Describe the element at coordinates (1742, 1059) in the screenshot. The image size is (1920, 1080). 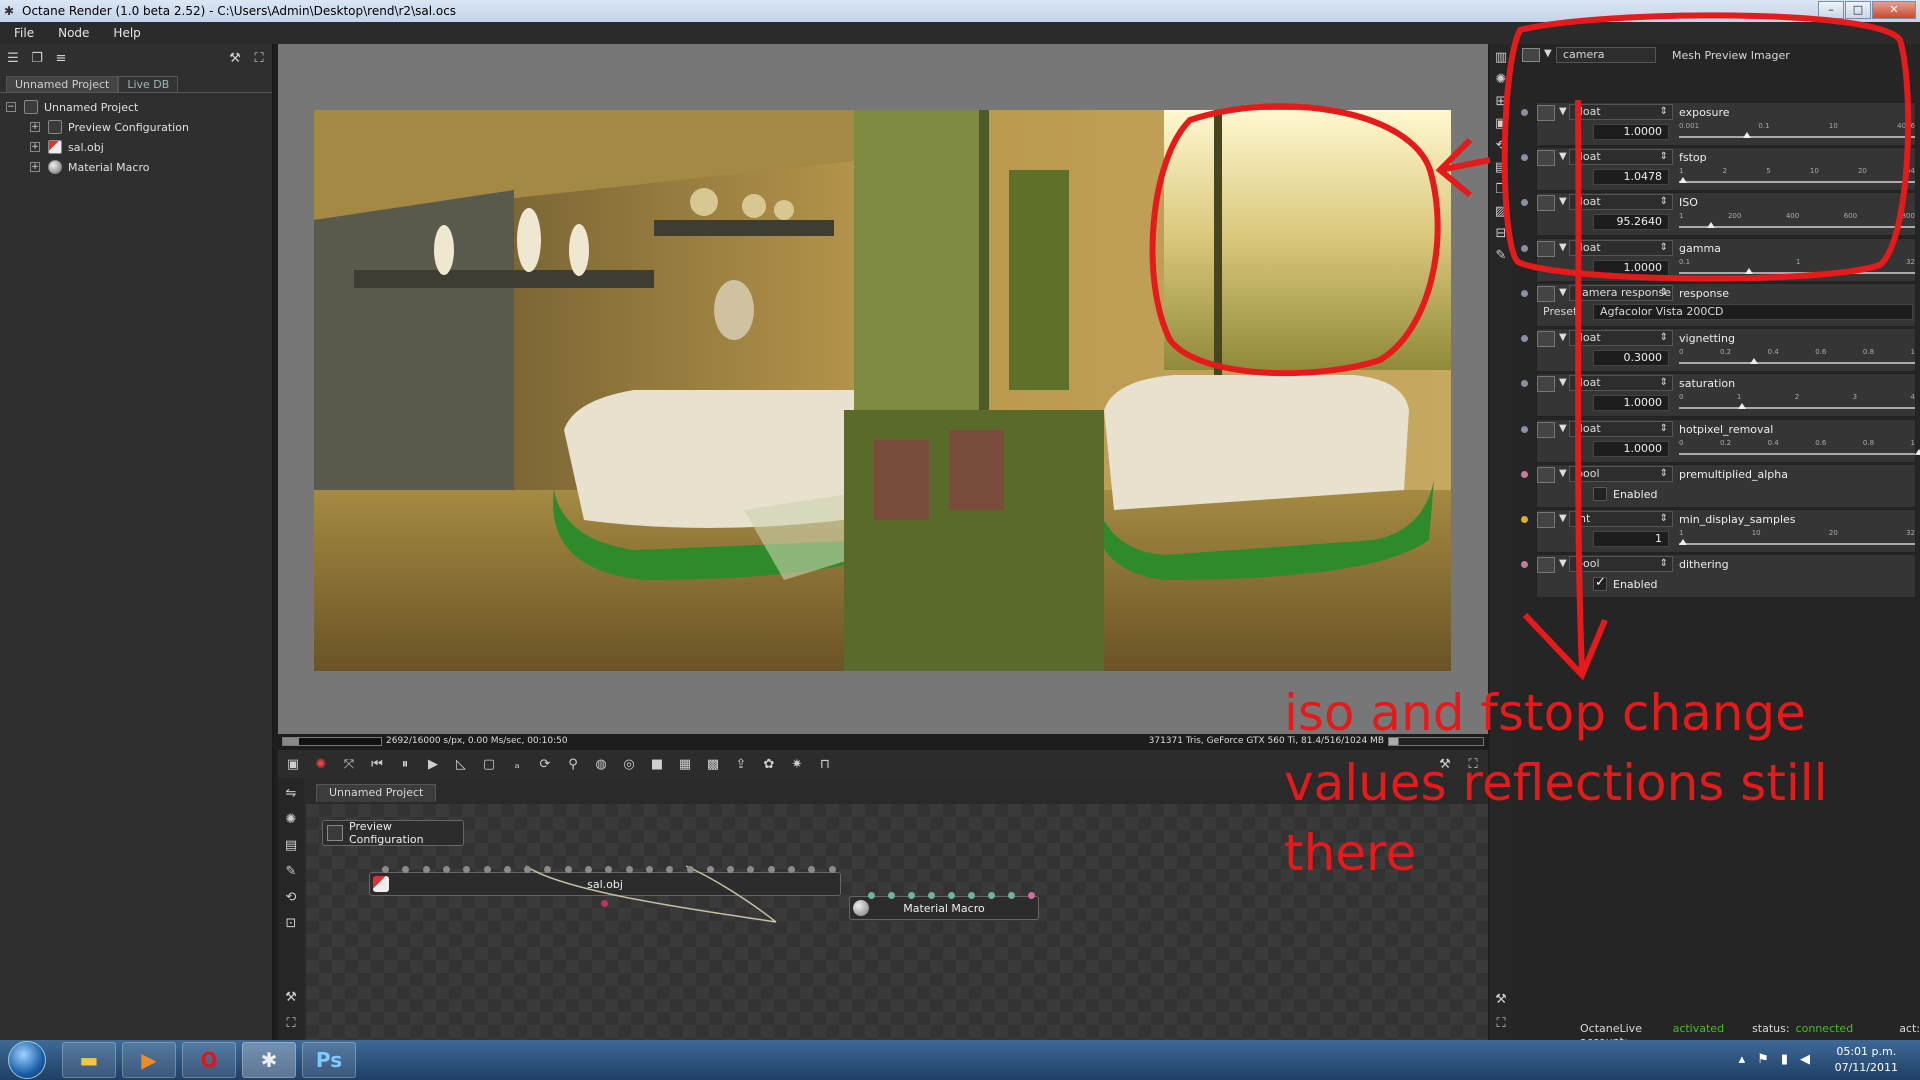
I see `show-hidden-icons-icon: ▴` at that location.